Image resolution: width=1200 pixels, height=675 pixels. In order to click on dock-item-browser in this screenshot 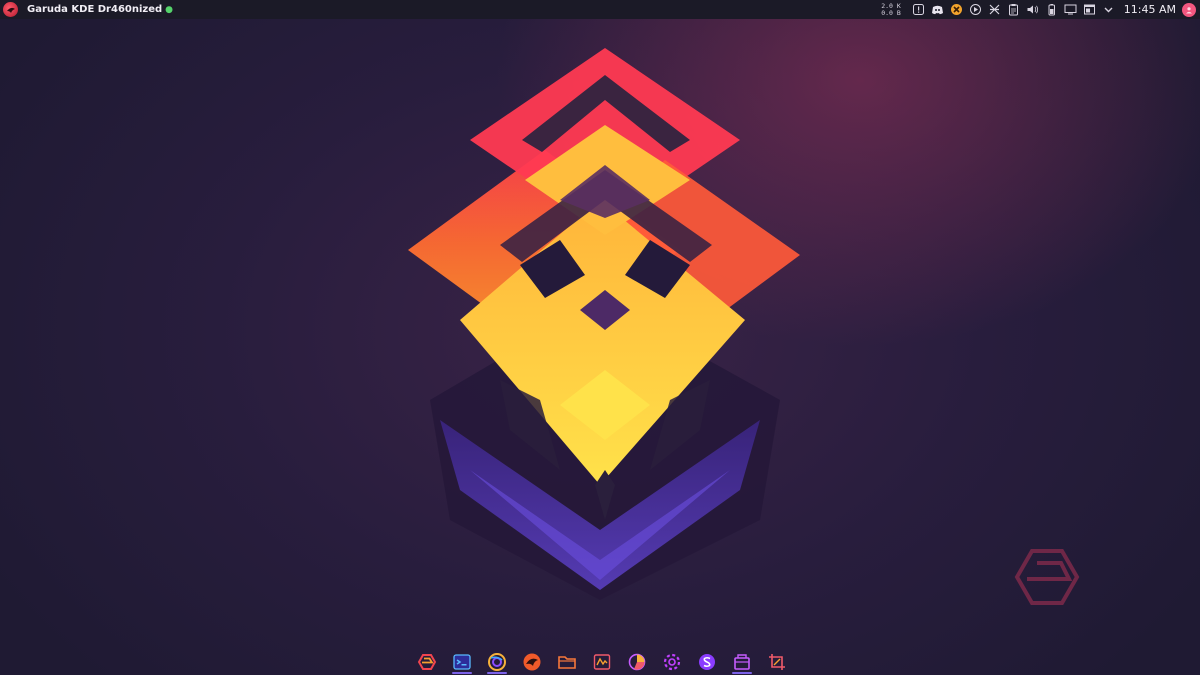, I will do `click(497, 661)`.